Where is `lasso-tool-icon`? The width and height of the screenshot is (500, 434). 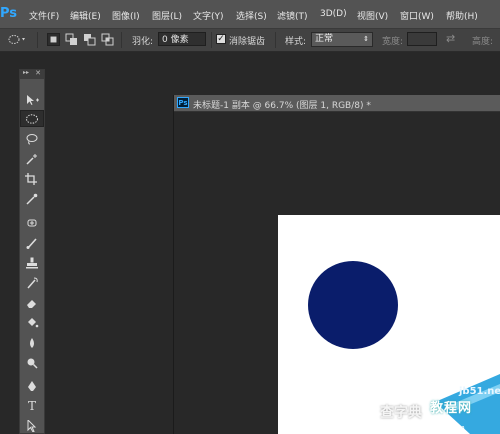 lasso-tool-icon is located at coordinates (32, 138).